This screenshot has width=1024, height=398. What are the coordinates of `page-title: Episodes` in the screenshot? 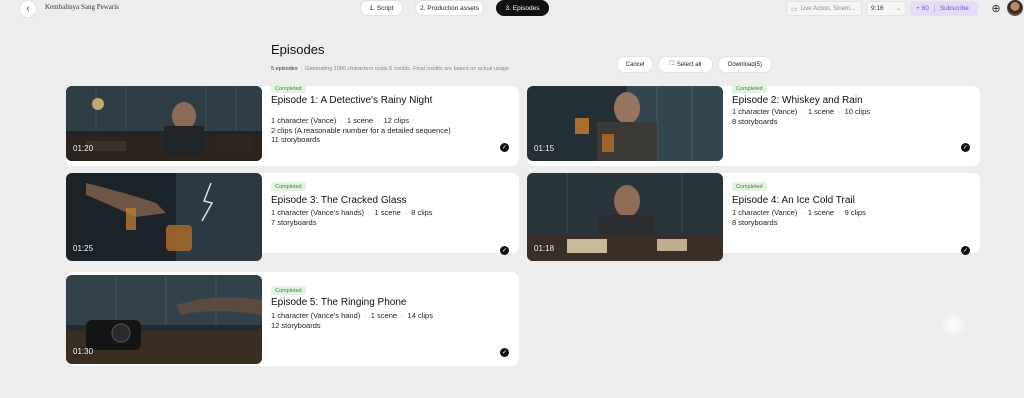 It's located at (298, 49).